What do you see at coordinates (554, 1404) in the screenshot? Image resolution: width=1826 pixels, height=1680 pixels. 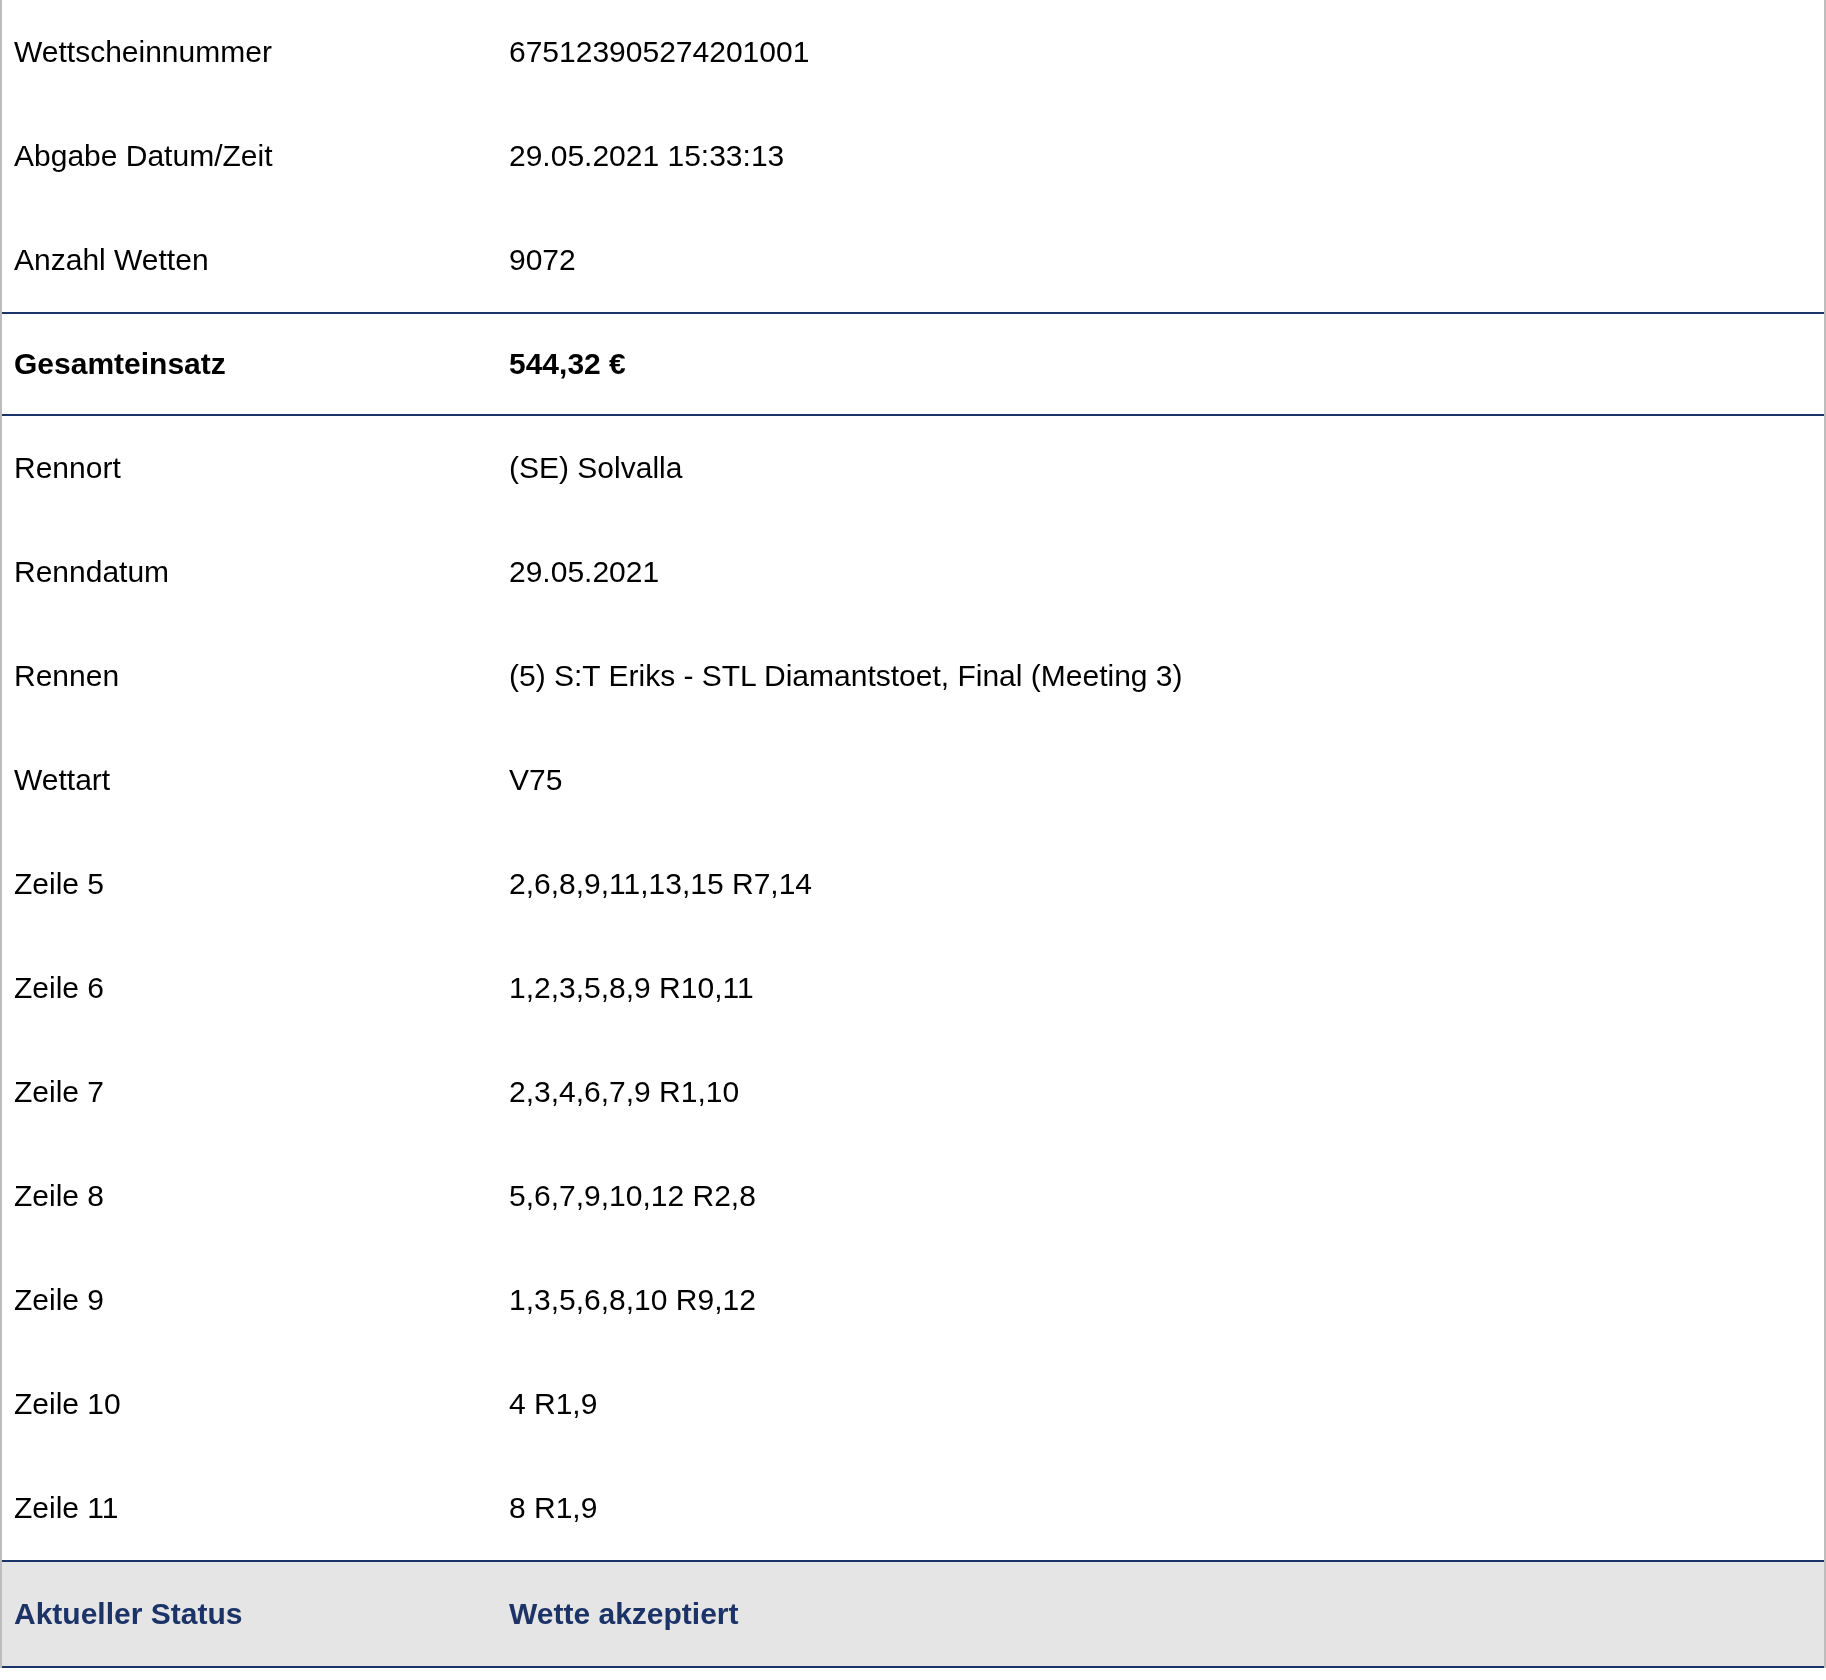 I see `row-value: 4 R1,9` at bounding box center [554, 1404].